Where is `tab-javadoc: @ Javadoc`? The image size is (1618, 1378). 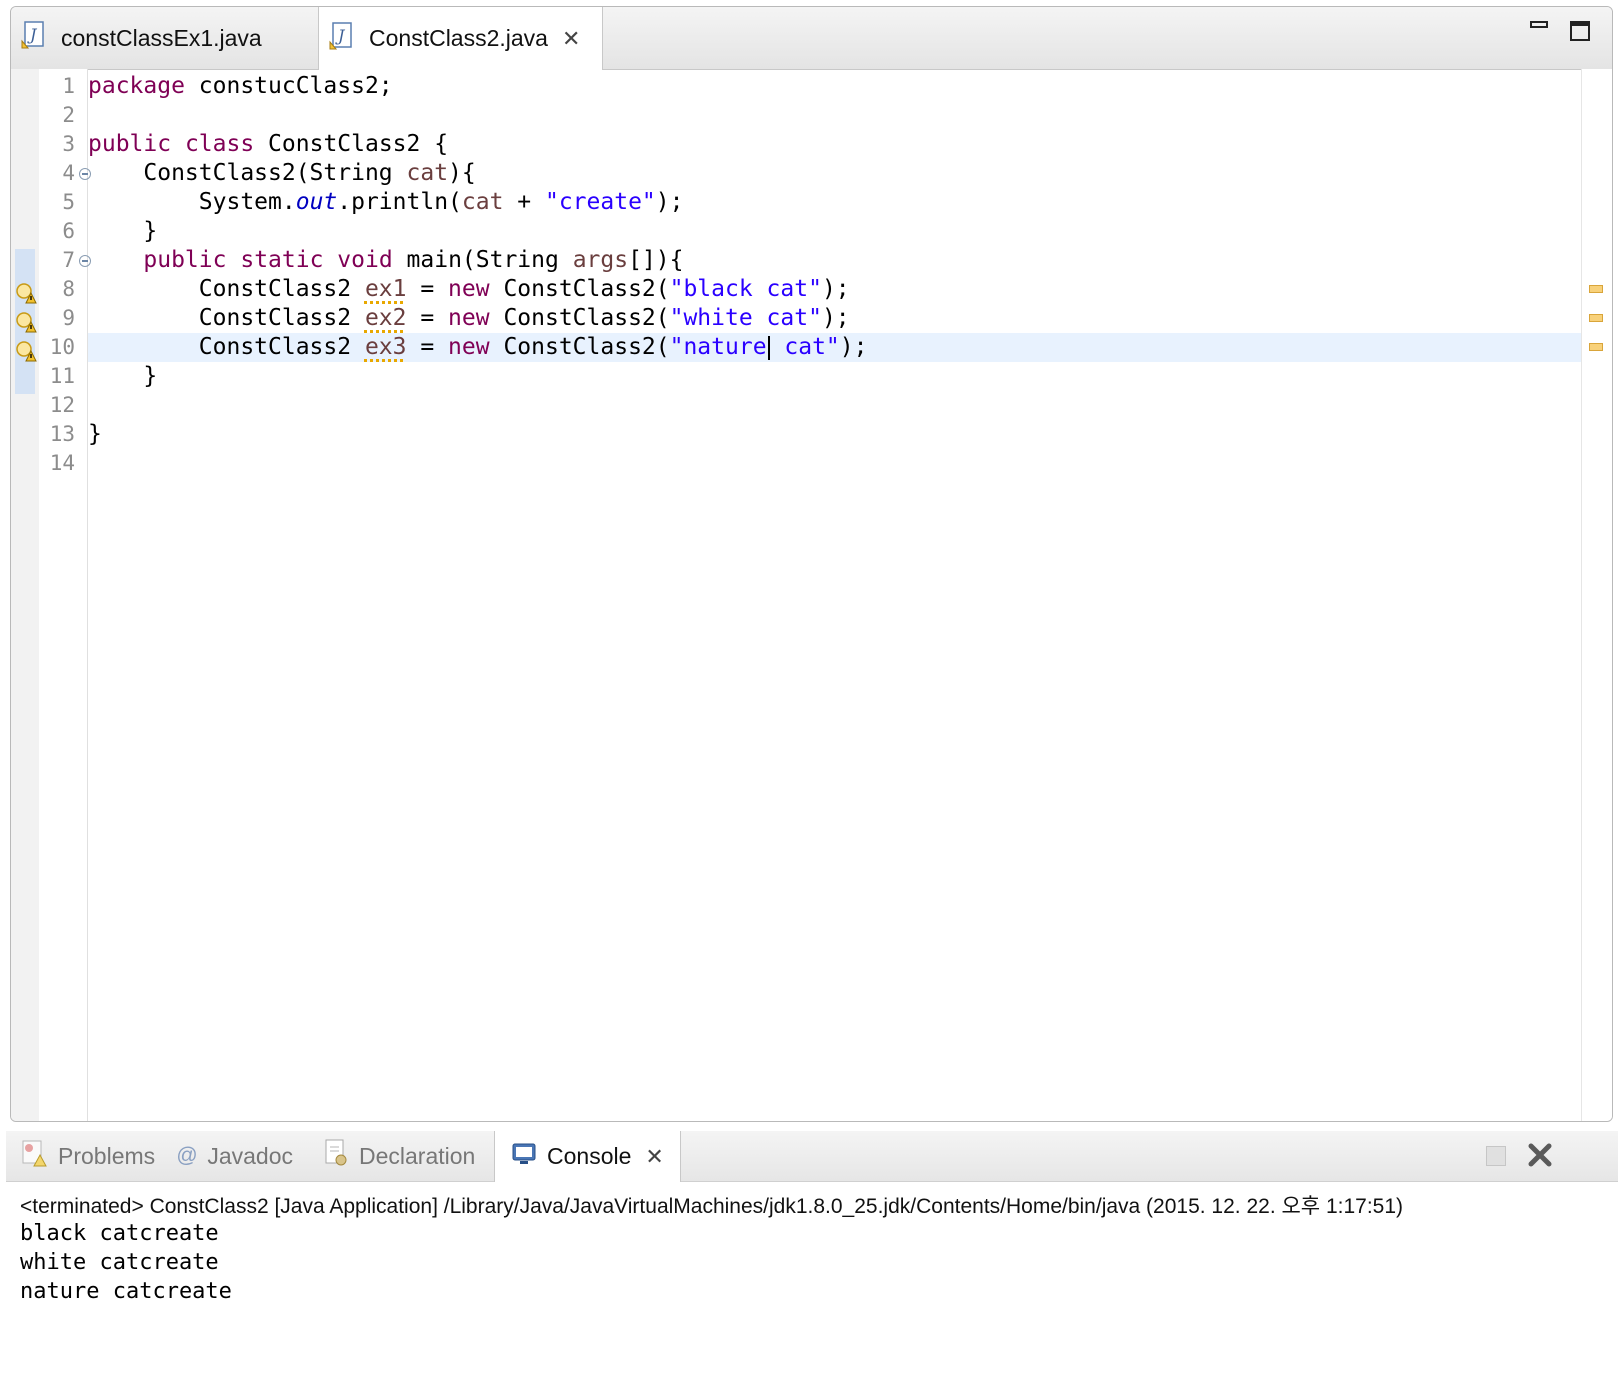 tab-javadoc: @ Javadoc is located at coordinates (234, 1156).